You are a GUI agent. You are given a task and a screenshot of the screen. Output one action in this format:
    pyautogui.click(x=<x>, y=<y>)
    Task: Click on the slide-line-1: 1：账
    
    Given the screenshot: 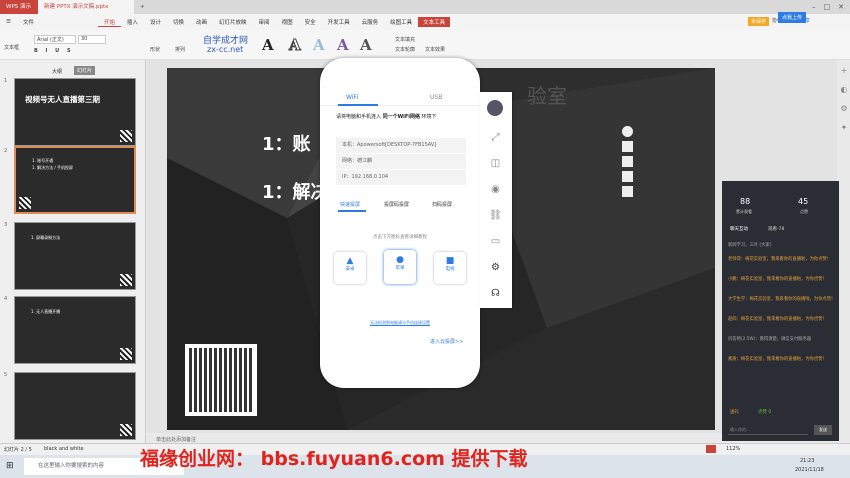 What is the action you would take?
    pyautogui.click(x=286, y=143)
    